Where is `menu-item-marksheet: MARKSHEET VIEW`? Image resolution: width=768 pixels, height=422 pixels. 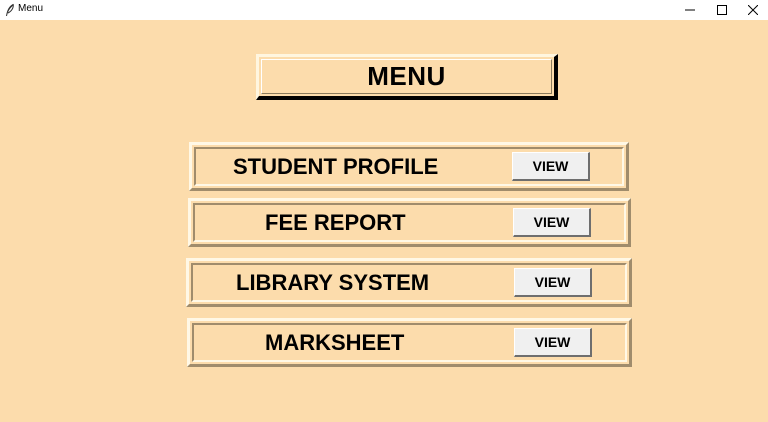
menu-item-marksheet: MARKSHEET VIEW is located at coordinates (409, 342).